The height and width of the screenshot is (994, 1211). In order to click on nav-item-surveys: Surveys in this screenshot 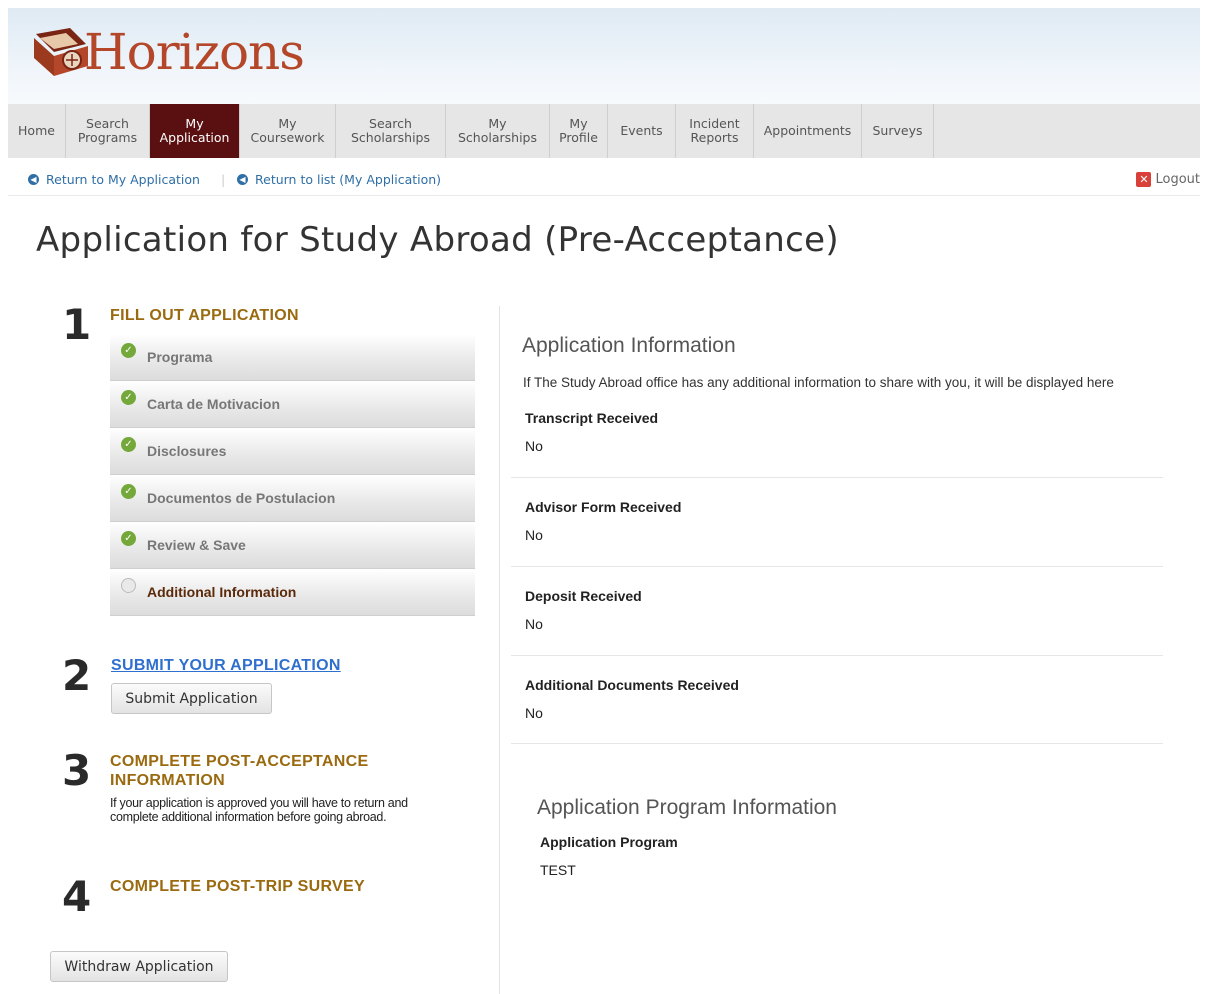, I will do `click(898, 131)`.